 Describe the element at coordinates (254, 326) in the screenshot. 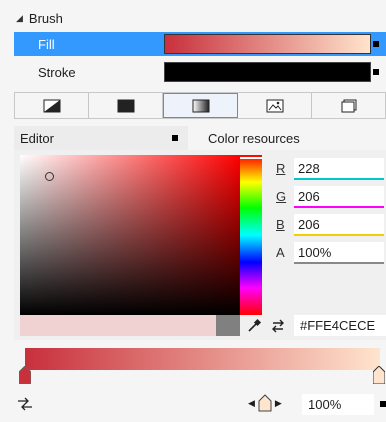

I see `eyedropper-icon` at that location.